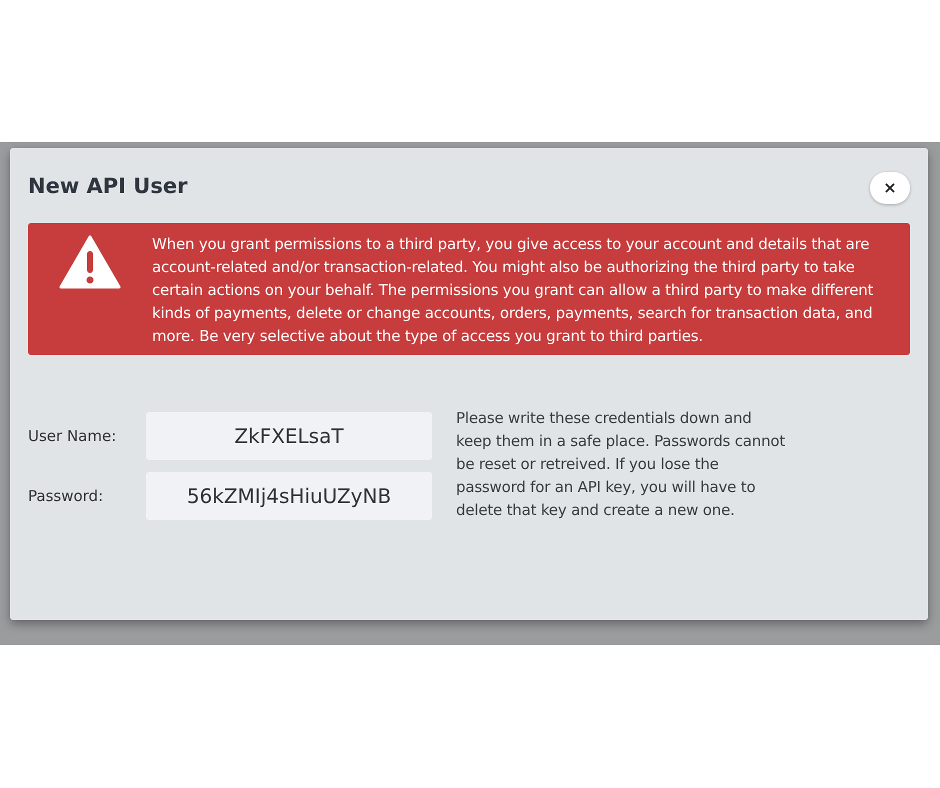 Image resolution: width=940 pixels, height=788 pixels. Describe the element at coordinates (513, 290) in the screenshot. I see `warning-text: When you grant permissions to a third party, you give access to your account and details that are account-related and/or transaction-related. You might also be authorizing the third party to take certain actions on your behalf. The permissions you grant can allow a third party to make different kinds of payments, delete or change accounts, orders, payments, search for transaction data, and more. Be very selective about the type of access you grant to third parties.` at that location.